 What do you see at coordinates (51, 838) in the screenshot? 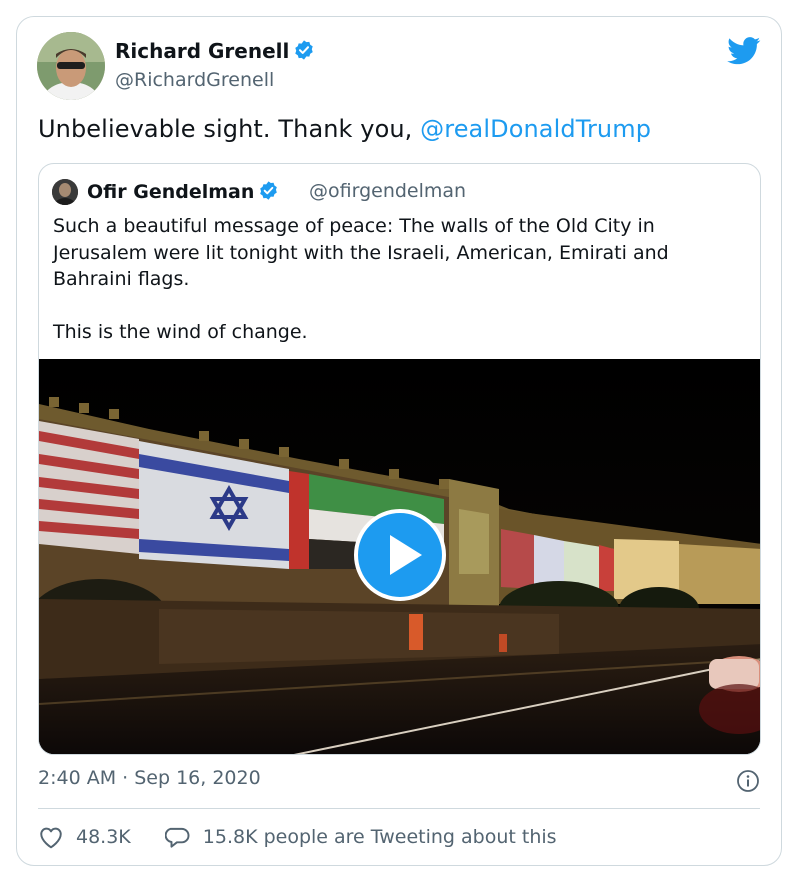
I see `heart-icon` at bounding box center [51, 838].